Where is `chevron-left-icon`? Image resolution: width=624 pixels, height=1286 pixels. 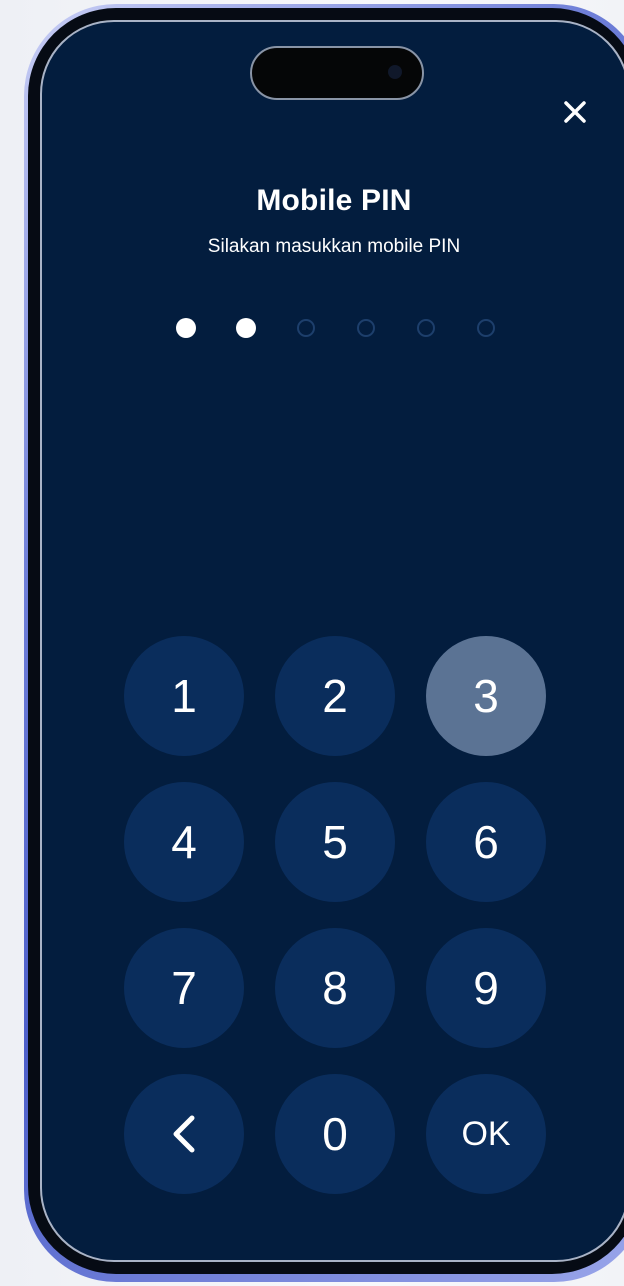 chevron-left-icon is located at coordinates (184, 1134).